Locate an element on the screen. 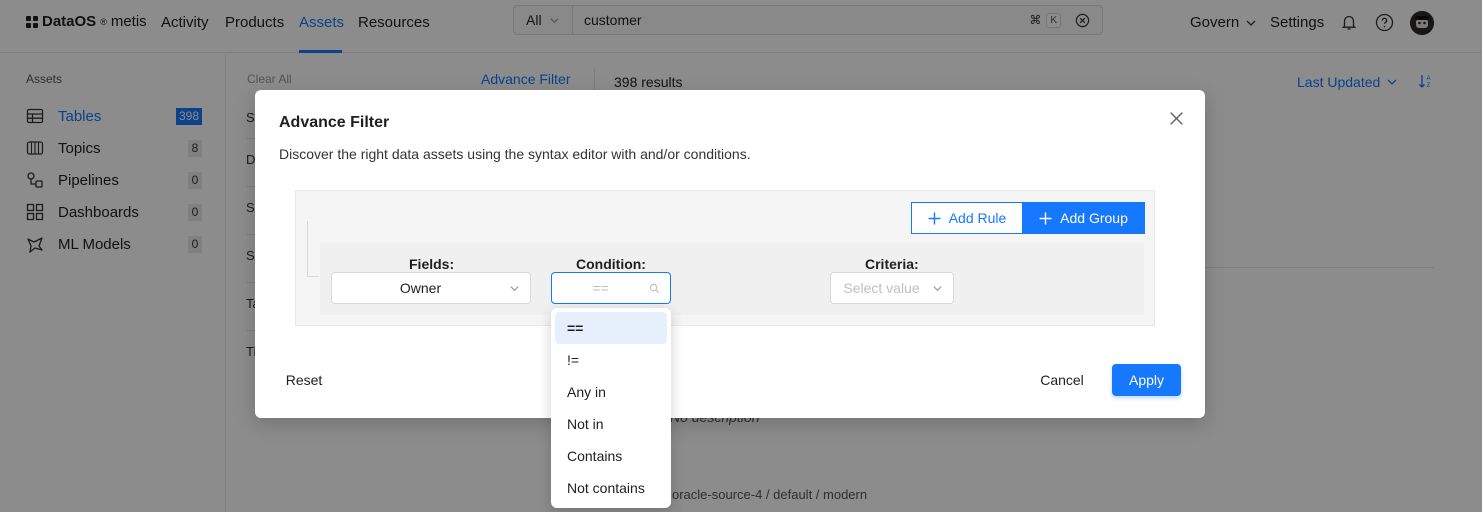 The width and height of the screenshot is (1482, 512). dropdown-option: Any in is located at coordinates (611, 392).